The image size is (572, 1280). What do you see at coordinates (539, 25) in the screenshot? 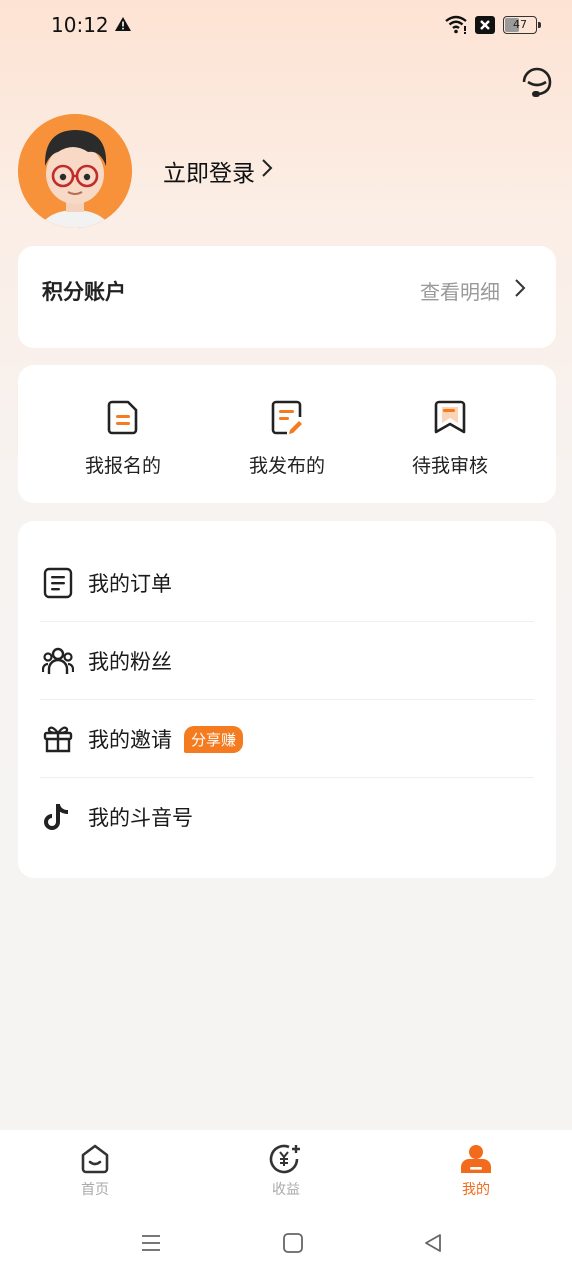
I see `battery-nub` at bounding box center [539, 25].